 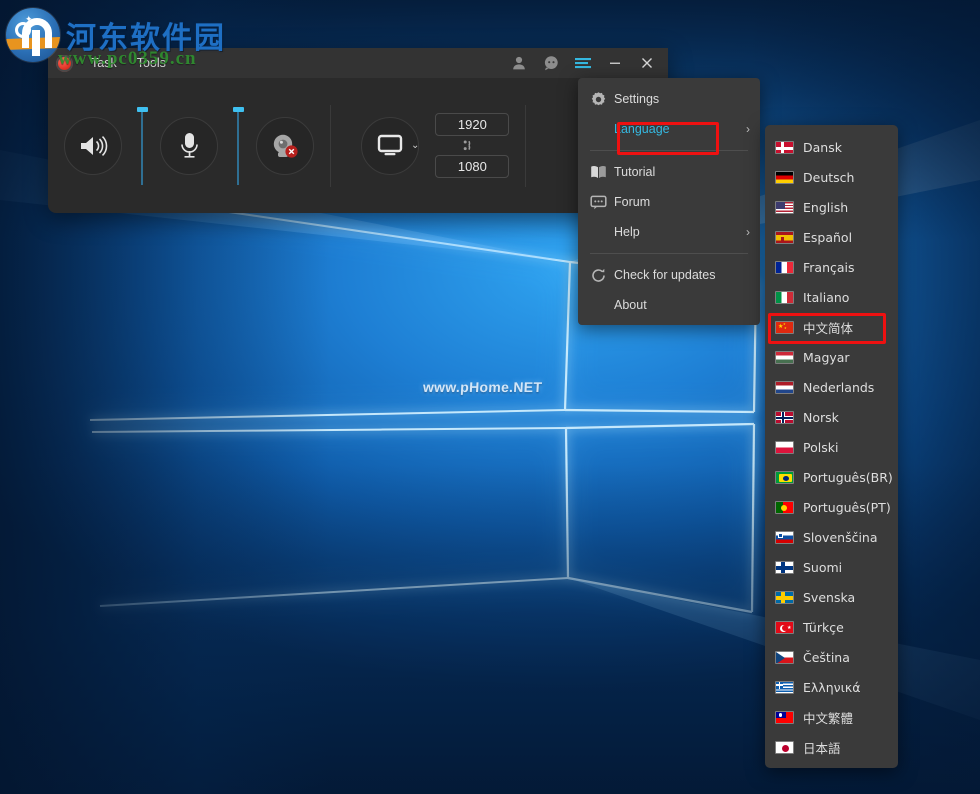 I want to click on resolution-height-input: 1080, so click(x=472, y=166).